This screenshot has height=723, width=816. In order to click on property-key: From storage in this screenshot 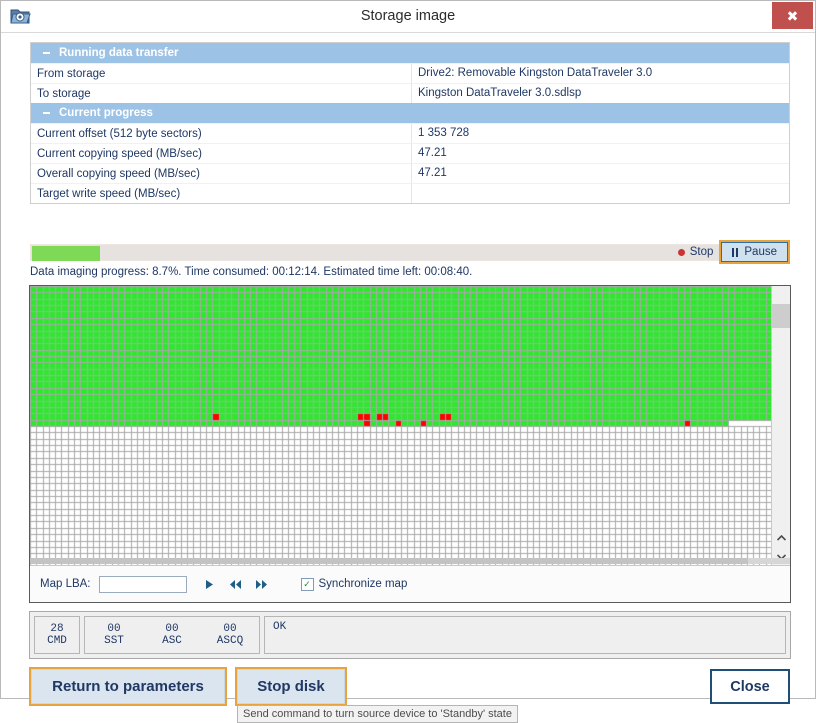, I will do `click(71, 73)`.